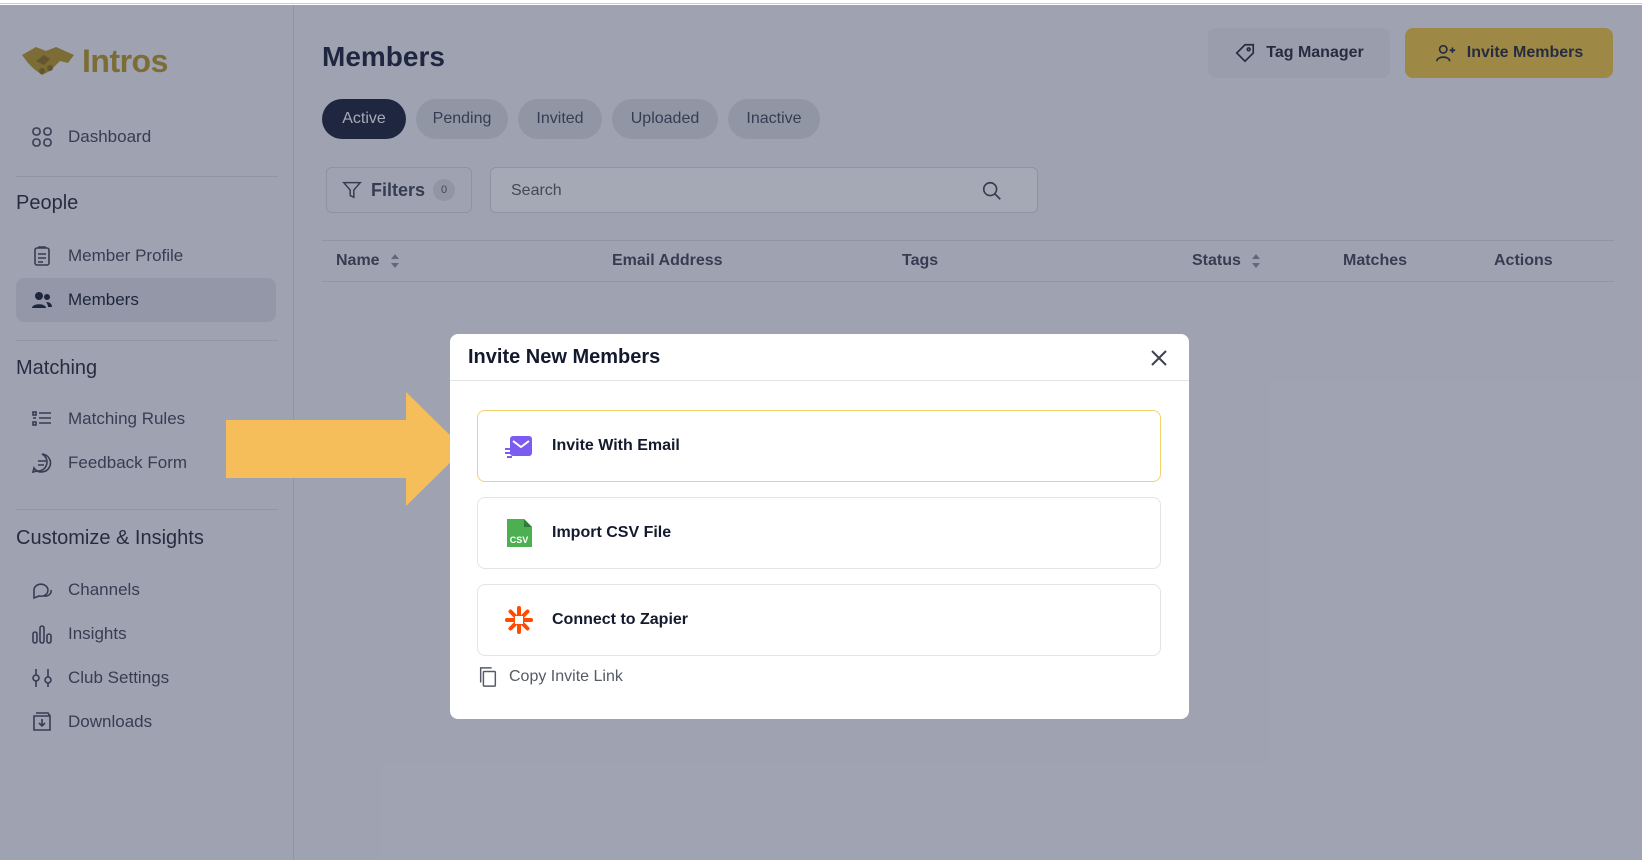 The width and height of the screenshot is (1642, 860). What do you see at coordinates (819, 620) in the screenshot?
I see `connect-zapier-option: Connect to Zapier` at bounding box center [819, 620].